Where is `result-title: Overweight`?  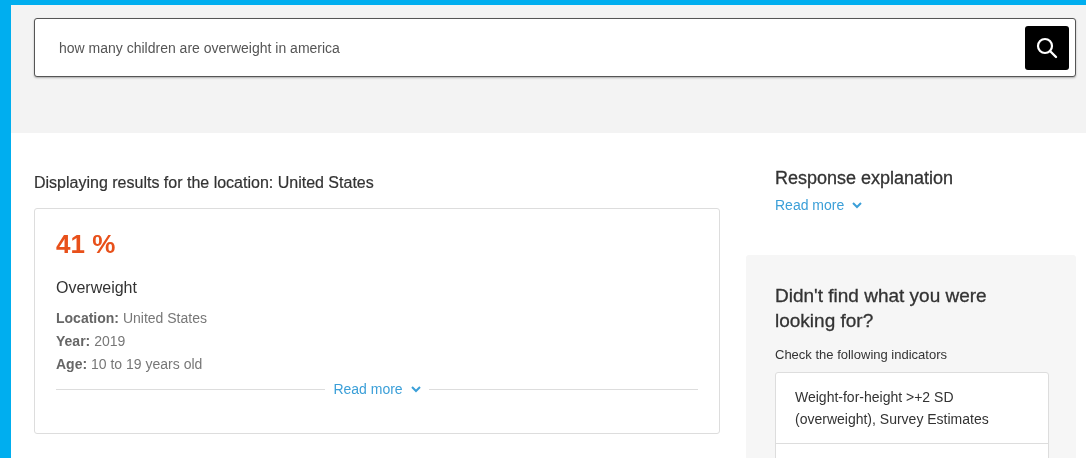
result-title: Overweight is located at coordinates (97, 288).